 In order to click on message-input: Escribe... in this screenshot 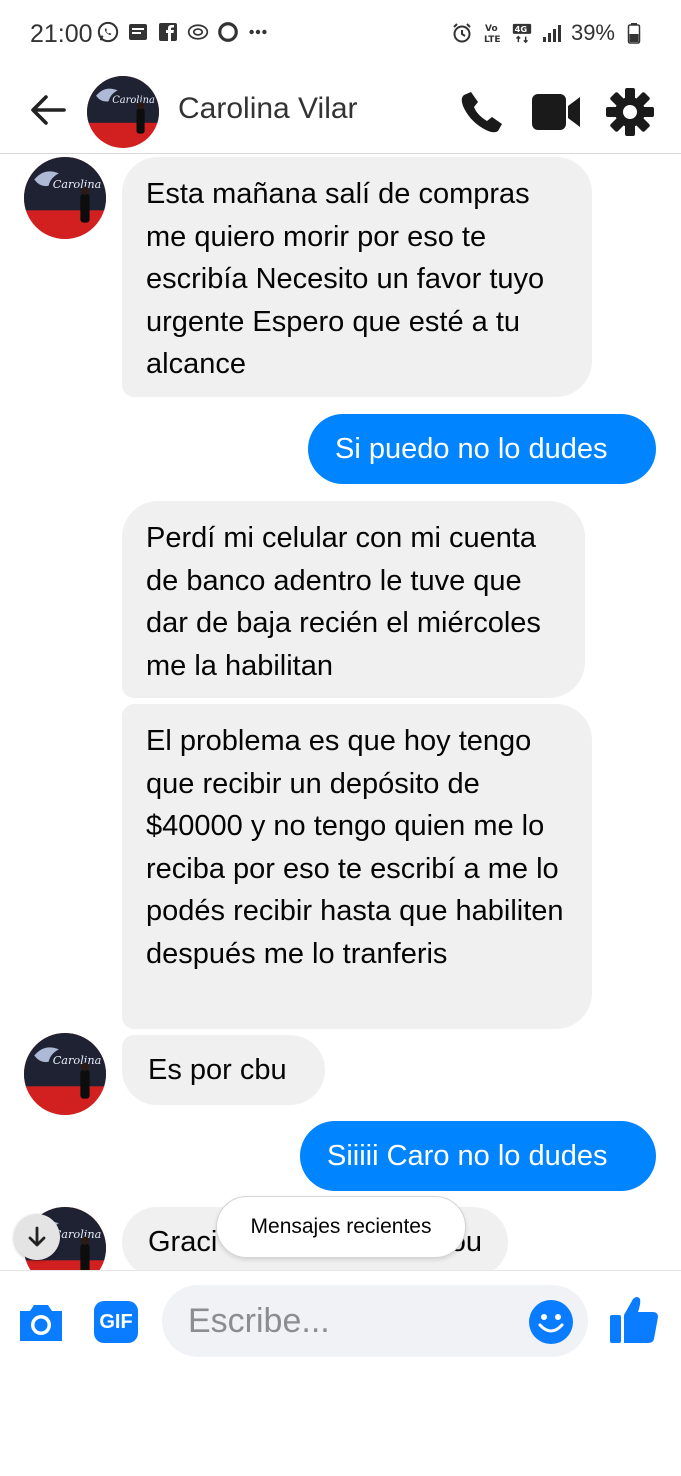, I will do `click(375, 1321)`.